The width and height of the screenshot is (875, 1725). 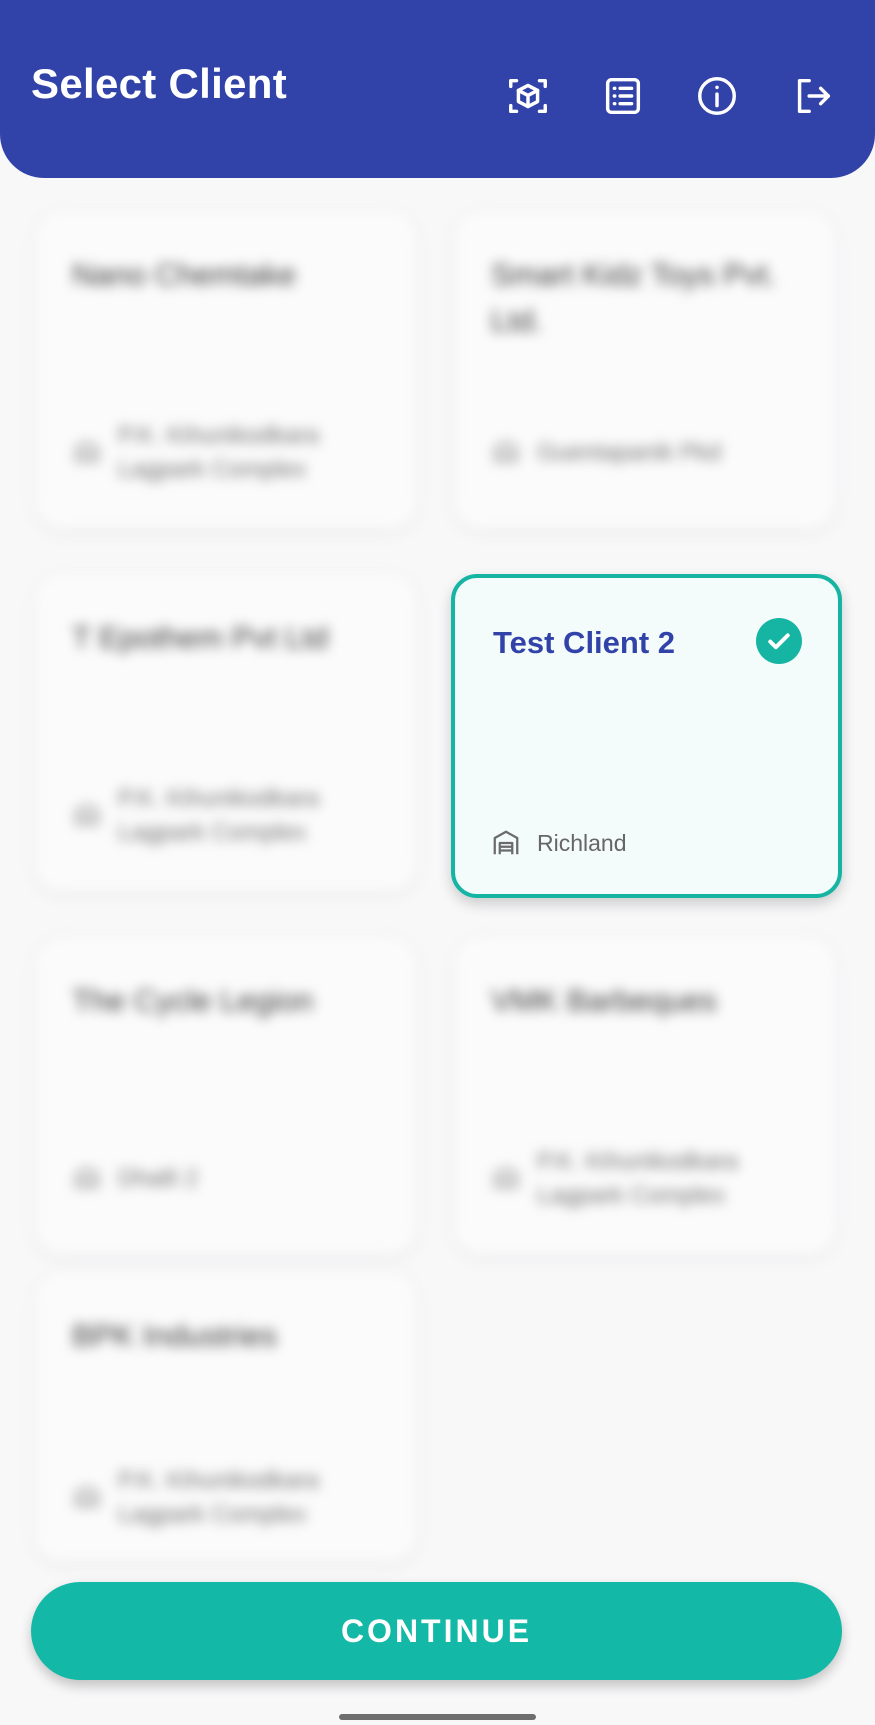 What do you see at coordinates (200, 1179) in the screenshot?
I see `client-location: Dhalli 2` at bounding box center [200, 1179].